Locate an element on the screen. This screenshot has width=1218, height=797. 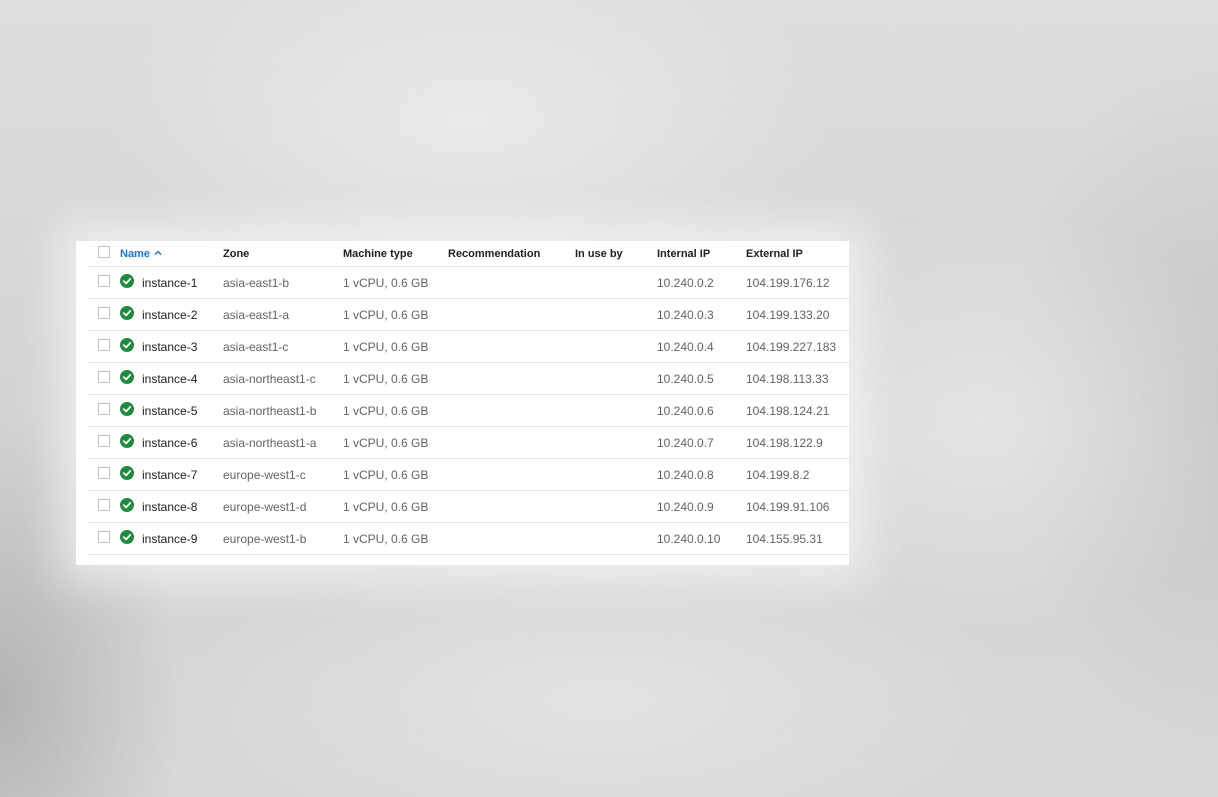
column-header-in-use-by: In use by is located at coordinates (616, 254).